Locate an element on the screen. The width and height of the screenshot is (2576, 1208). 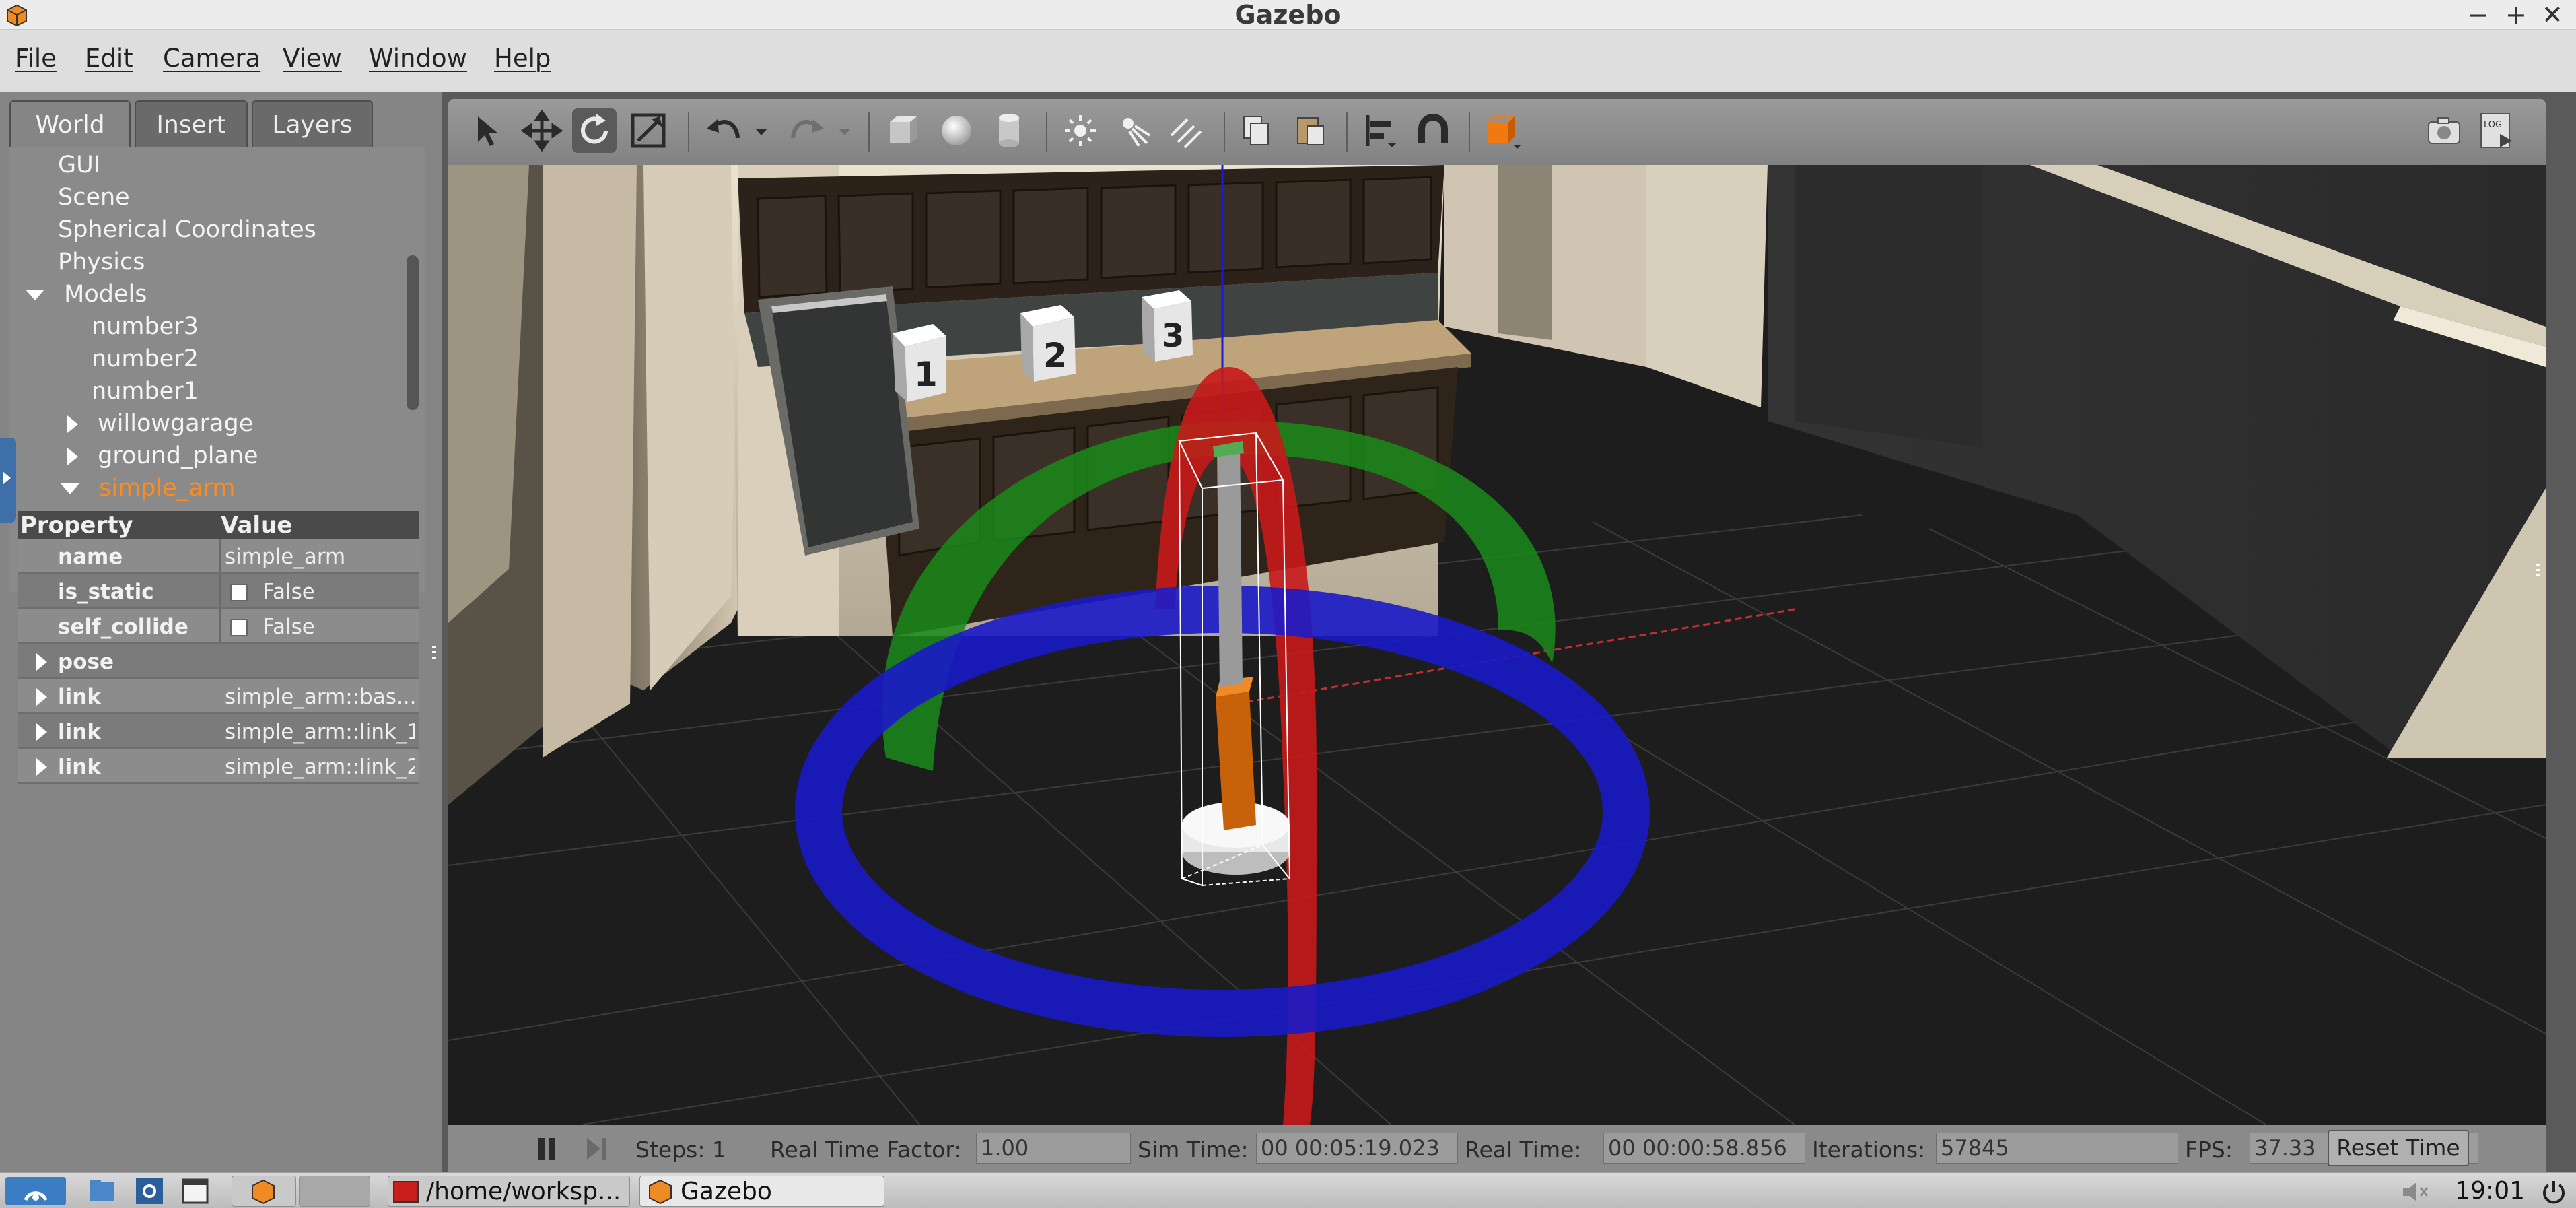
tree-item-willowgarage: willowgarage is located at coordinates (160, 423).